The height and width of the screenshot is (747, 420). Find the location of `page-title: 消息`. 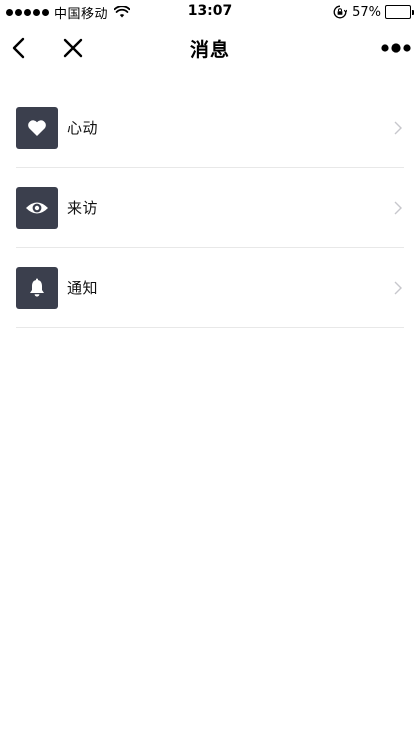

page-title: 消息 is located at coordinates (209, 50).